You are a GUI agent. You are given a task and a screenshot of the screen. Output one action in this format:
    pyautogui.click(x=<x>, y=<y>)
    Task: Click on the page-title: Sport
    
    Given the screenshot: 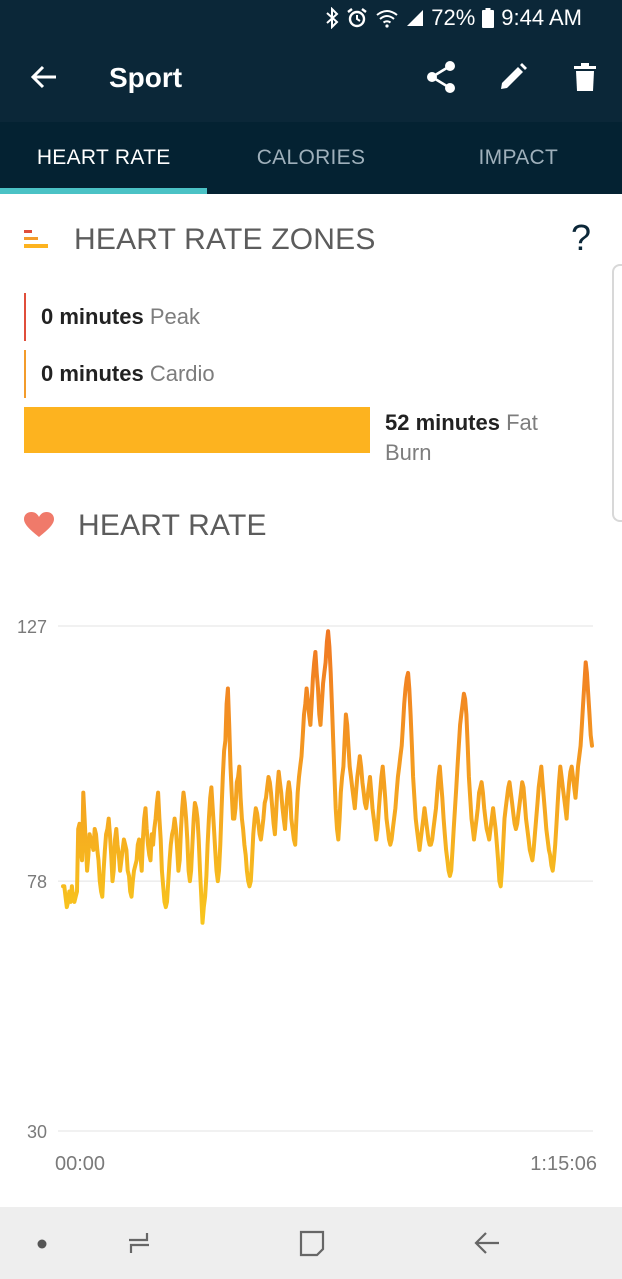 What is the action you would take?
    pyautogui.click(x=146, y=77)
    